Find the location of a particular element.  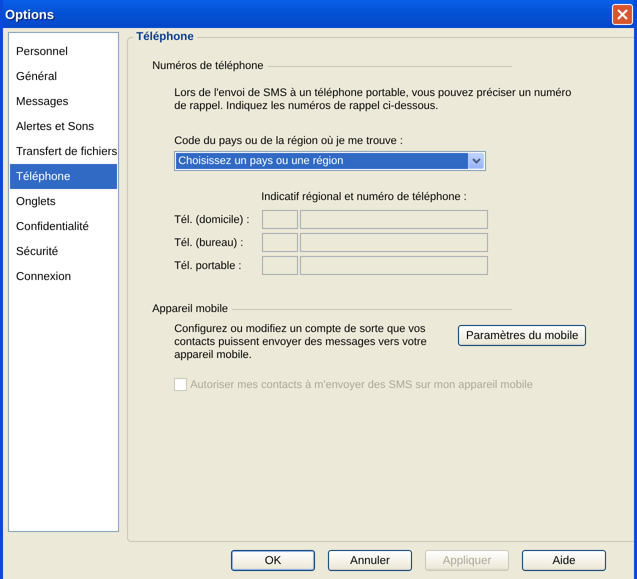

sidebar-item: Téléphone is located at coordinates (64, 176).